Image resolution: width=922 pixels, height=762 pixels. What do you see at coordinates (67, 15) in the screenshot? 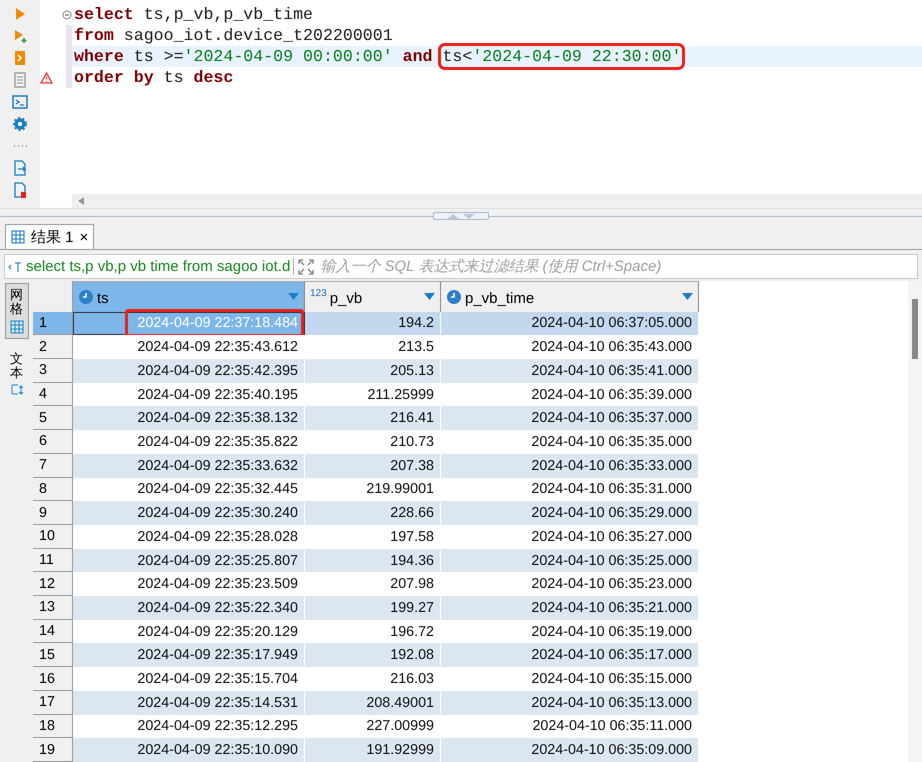
I see `fold-icon` at bounding box center [67, 15].